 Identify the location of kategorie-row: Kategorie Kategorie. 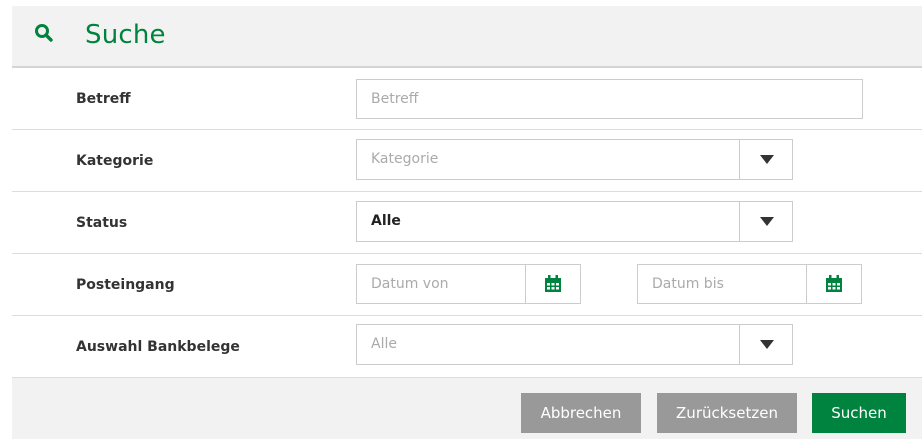
(467, 161).